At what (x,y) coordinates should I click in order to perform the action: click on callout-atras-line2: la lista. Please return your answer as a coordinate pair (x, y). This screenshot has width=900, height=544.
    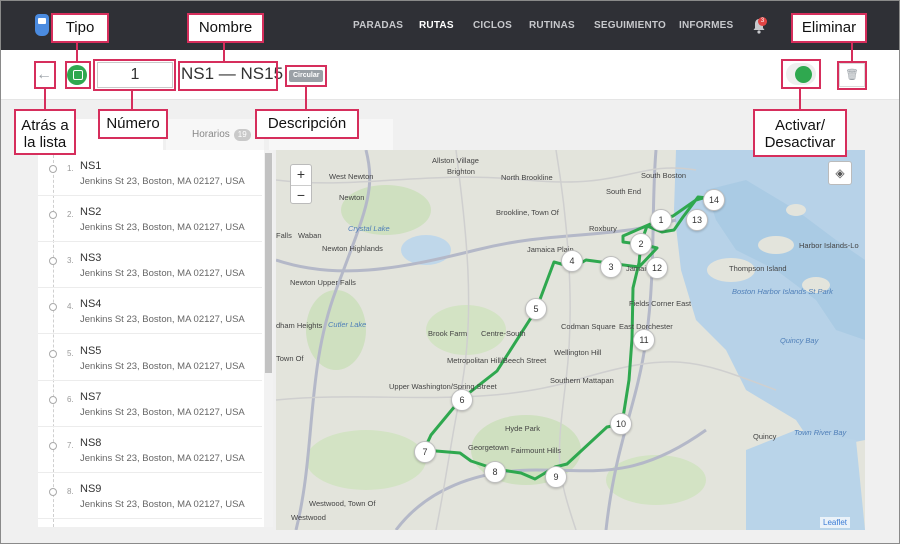
    Looking at the image, I should click on (45, 143).